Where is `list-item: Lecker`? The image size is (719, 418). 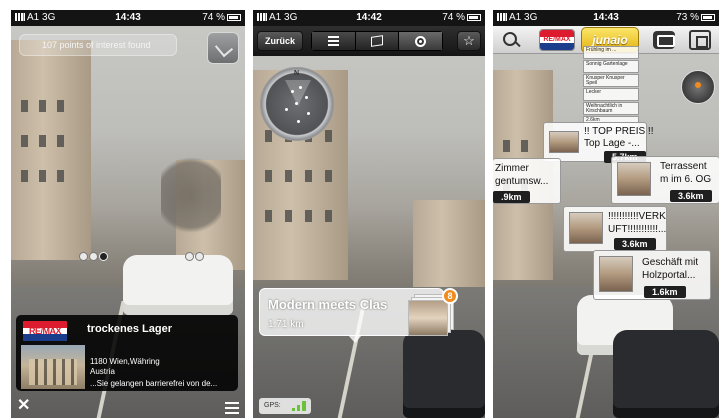
list-item: Lecker is located at coordinates (611, 94).